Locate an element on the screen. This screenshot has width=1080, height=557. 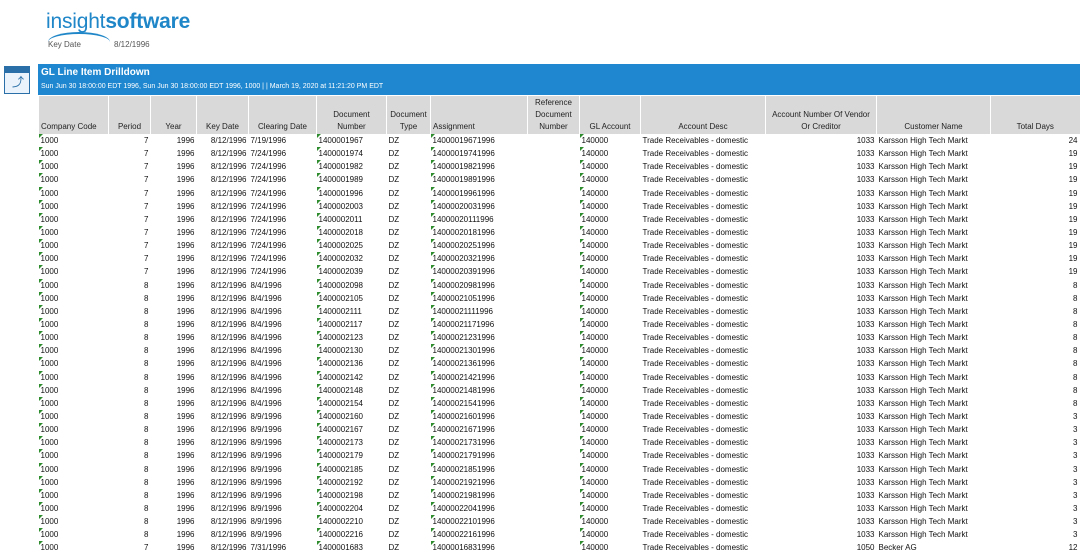
table-cell: 1400002198 is located at coordinates (351, 495).